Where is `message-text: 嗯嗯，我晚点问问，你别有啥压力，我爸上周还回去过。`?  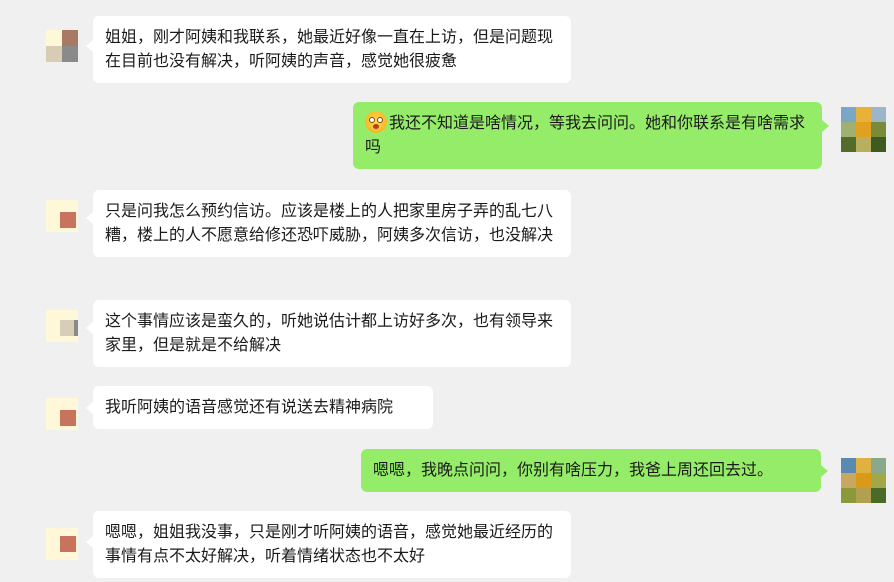 message-text: 嗯嗯，我晚点问问，你别有啥压力，我爸上周还回去过。 is located at coordinates (573, 469).